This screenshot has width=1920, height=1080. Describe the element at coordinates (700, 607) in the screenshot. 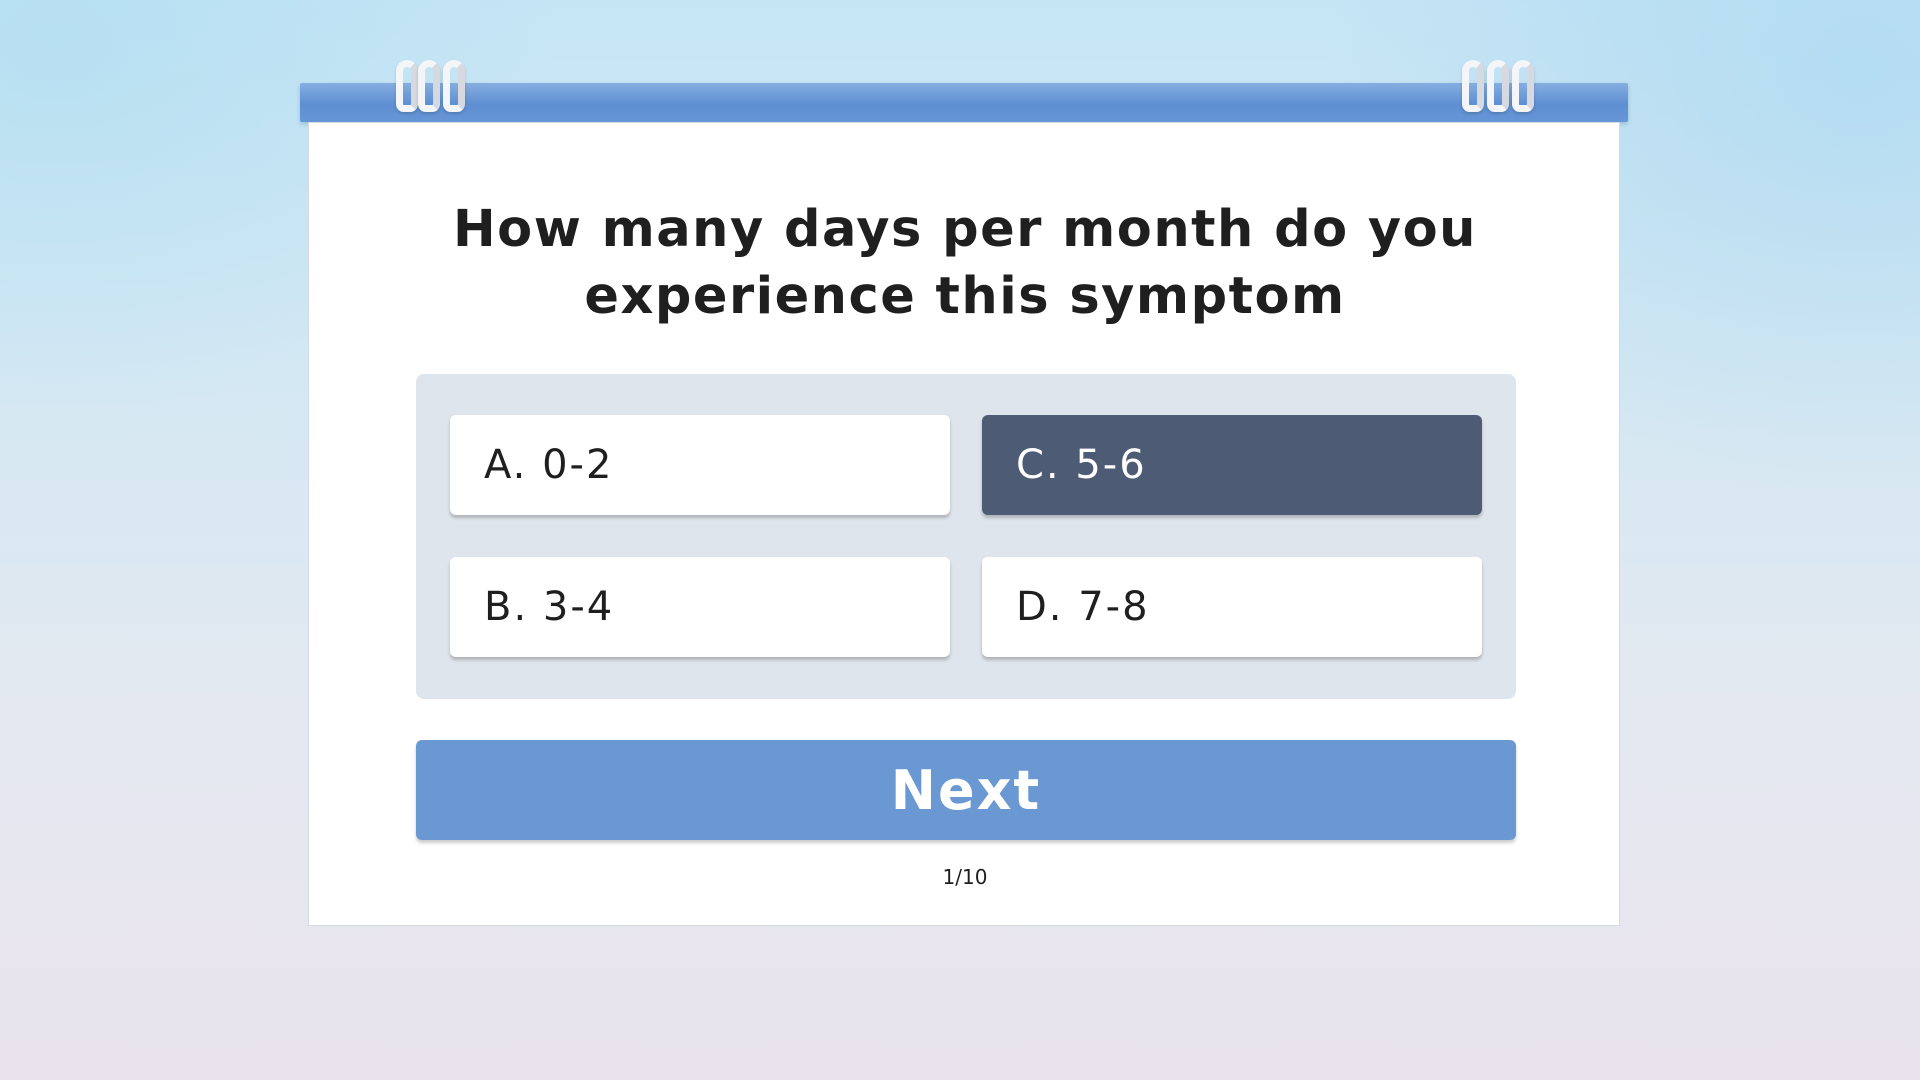

I see `option-b-button: B. 3-4` at that location.